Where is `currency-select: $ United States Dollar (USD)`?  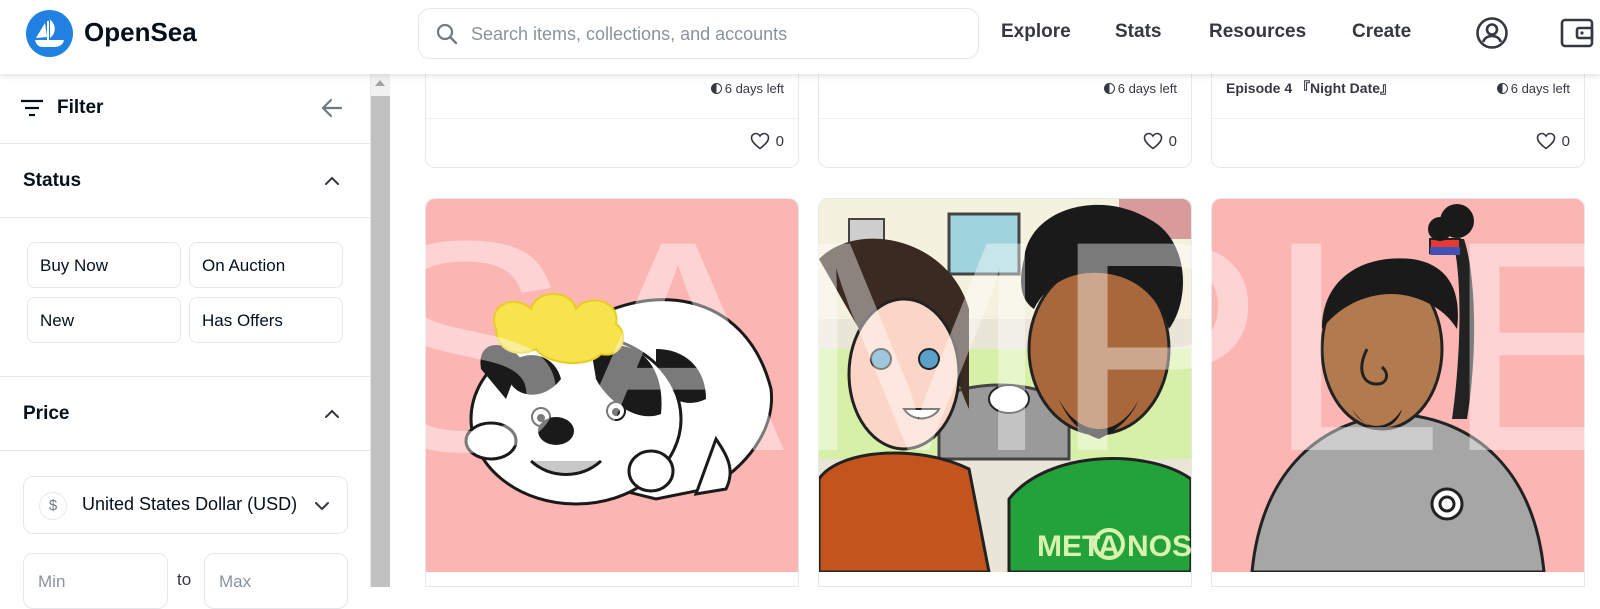
currency-select: $ United States Dollar (USD) is located at coordinates (185, 505).